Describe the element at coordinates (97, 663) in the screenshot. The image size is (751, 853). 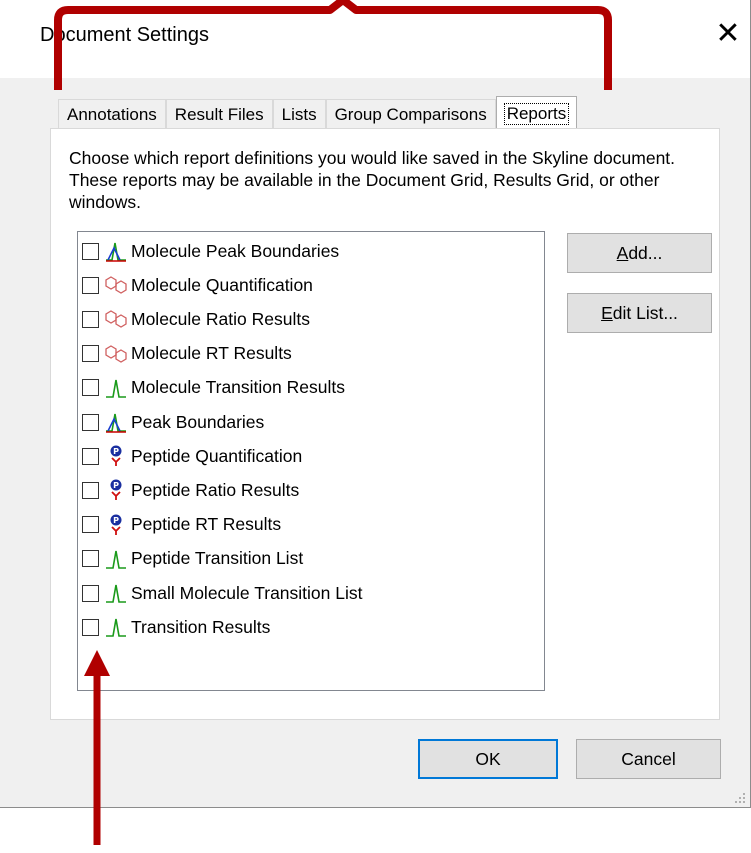
I see `arrow-callout-head` at that location.